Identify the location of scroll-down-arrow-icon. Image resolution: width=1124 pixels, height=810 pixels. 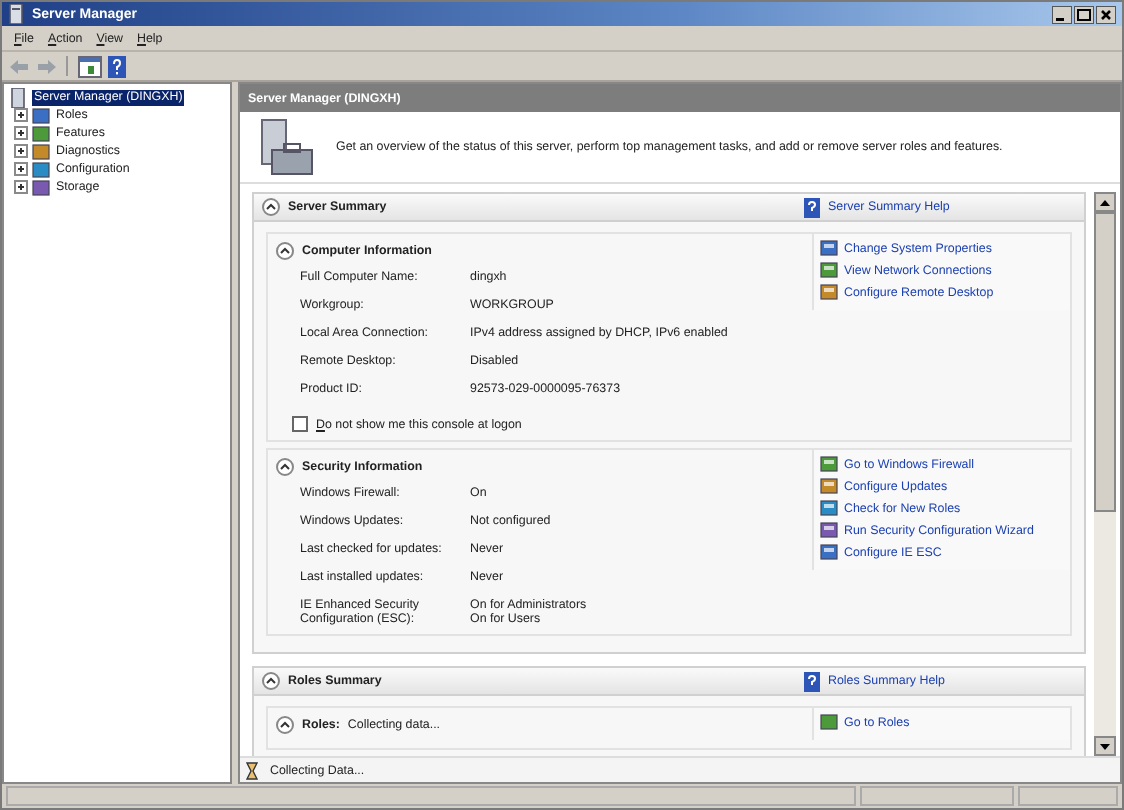
(1105, 746).